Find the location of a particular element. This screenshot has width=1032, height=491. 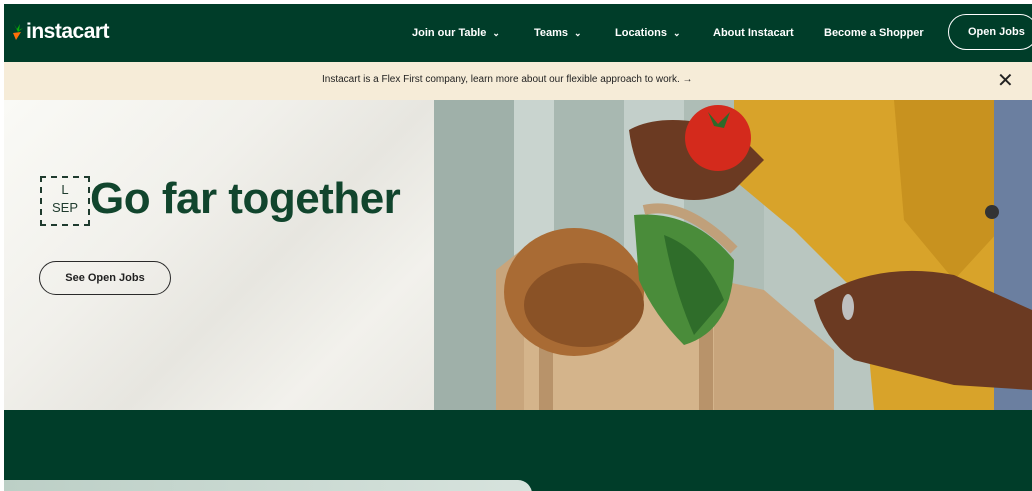

nav-teams: Teams ⌄ is located at coordinates (558, 33).